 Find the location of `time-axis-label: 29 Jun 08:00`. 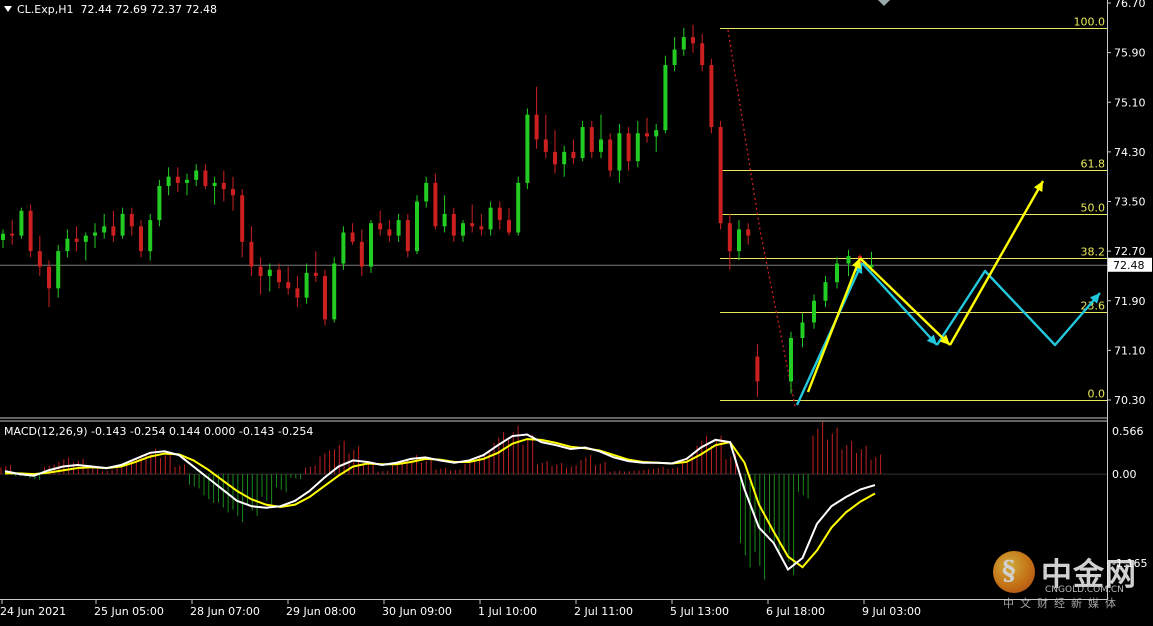

time-axis-label: 29 Jun 08:00 is located at coordinates (321, 611).